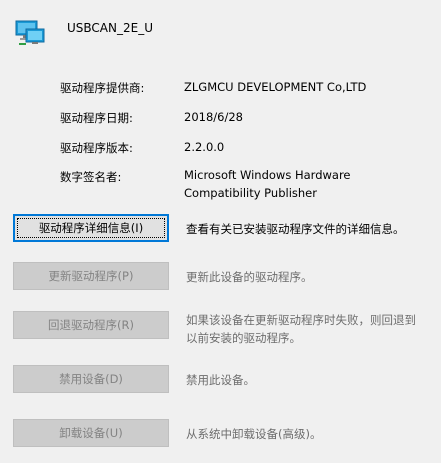 The height and width of the screenshot is (463, 441). What do you see at coordinates (96, 118) in the screenshot?
I see `date-label: 驱动程序日期:` at bounding box center [96, 118].